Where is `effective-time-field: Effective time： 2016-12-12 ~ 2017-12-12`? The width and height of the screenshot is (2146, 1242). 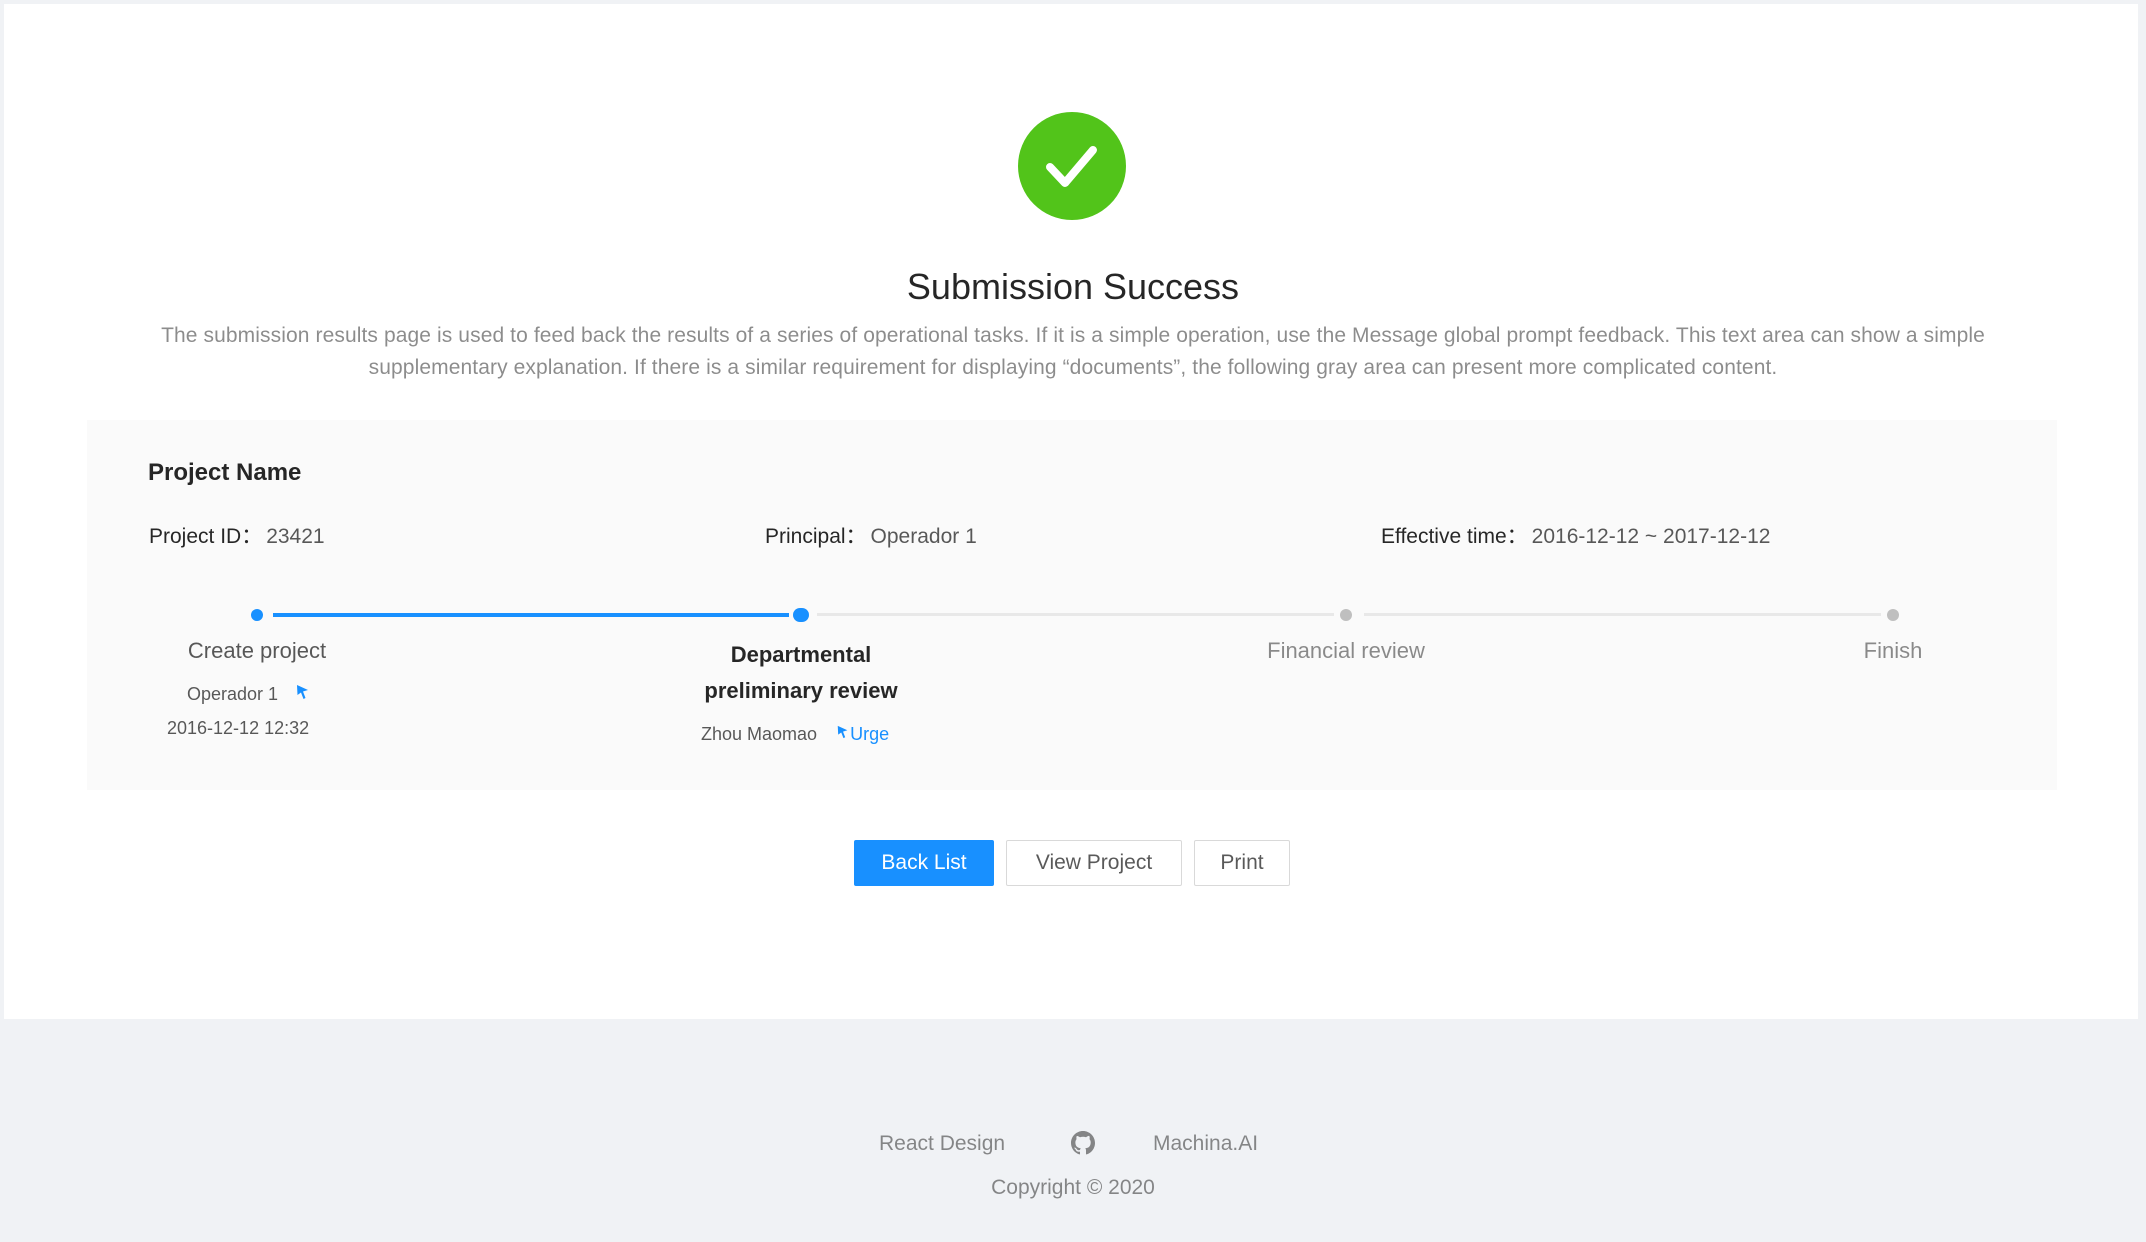 effective-time-field: Effective time： 2016-12-12 ~ 2017-12-12 is located at coordinates (1575, 537).